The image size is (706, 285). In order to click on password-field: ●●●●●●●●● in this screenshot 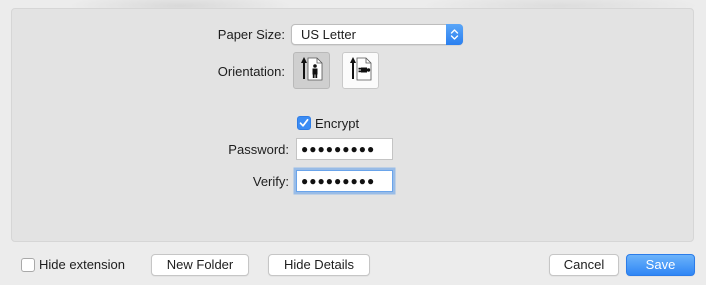, I will do `click(344, 149)`.